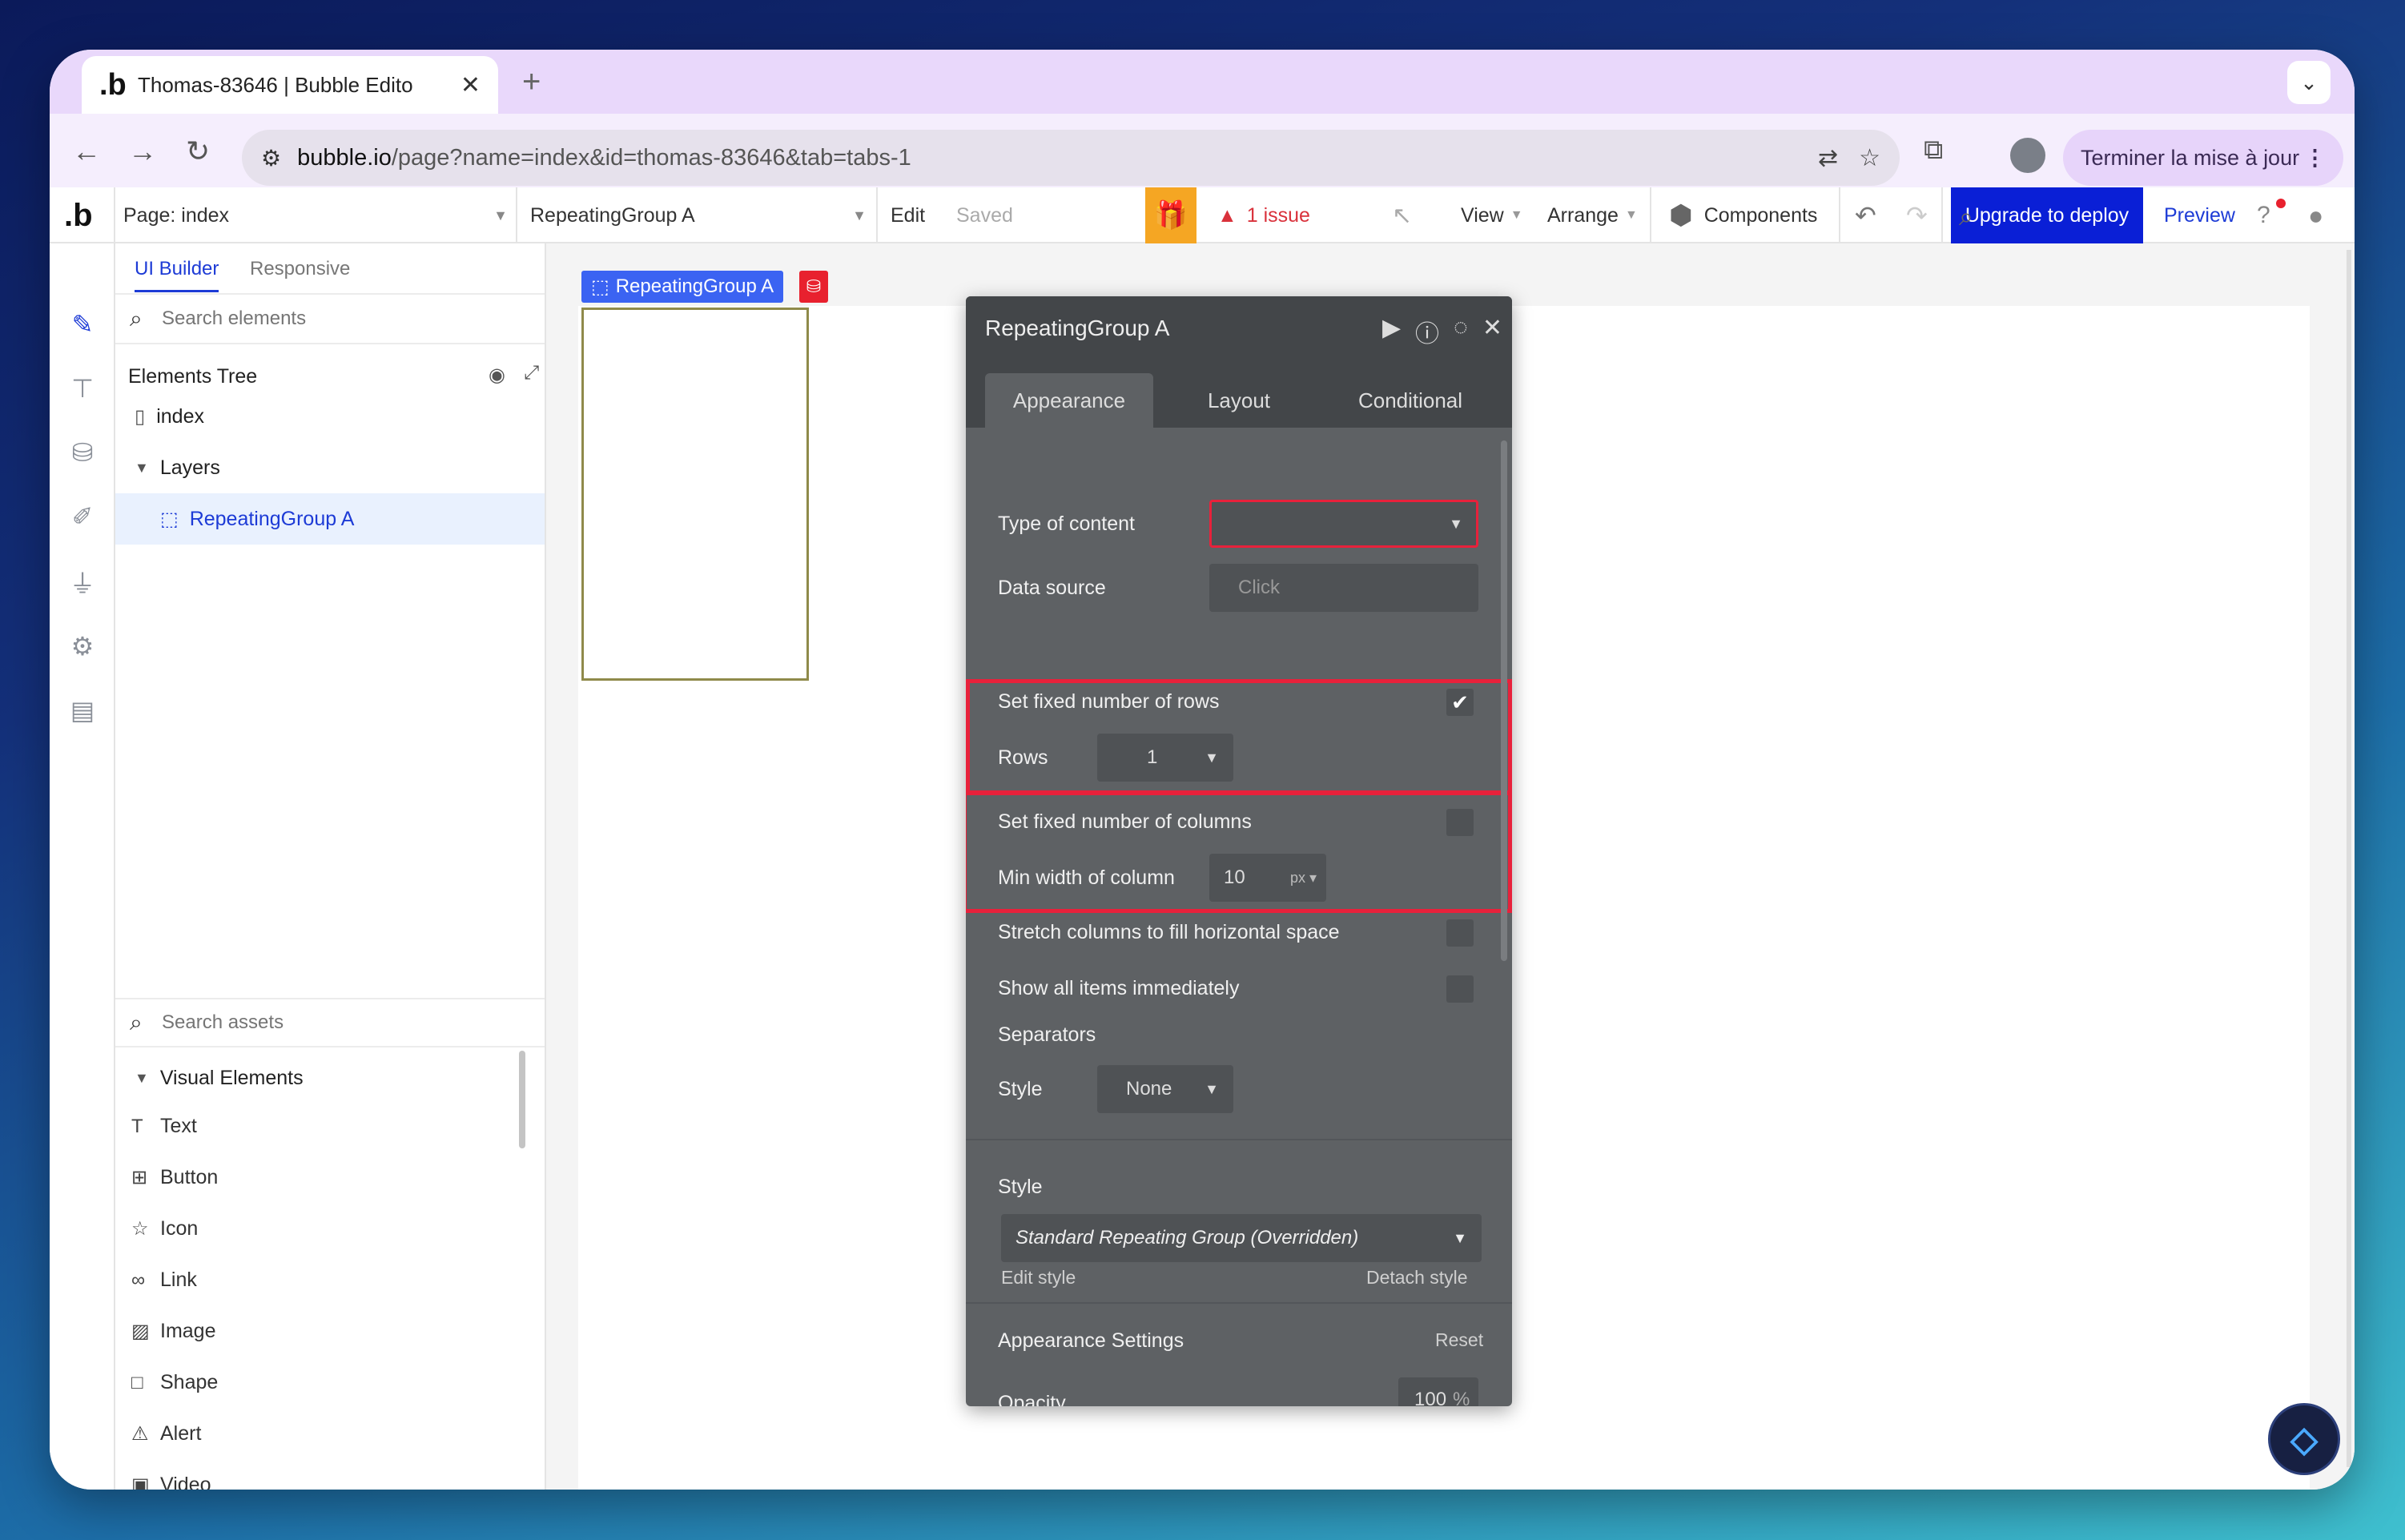  I want to click on opacity-value: 100, so click(1430, 1397).